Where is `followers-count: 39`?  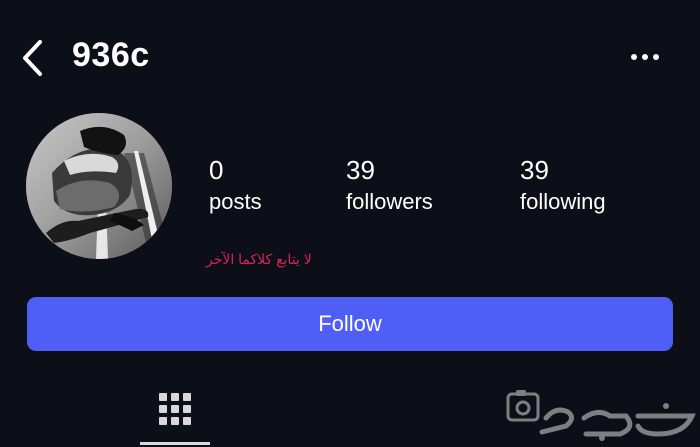
followers-count: 39 is located at coordinates (360, 170).